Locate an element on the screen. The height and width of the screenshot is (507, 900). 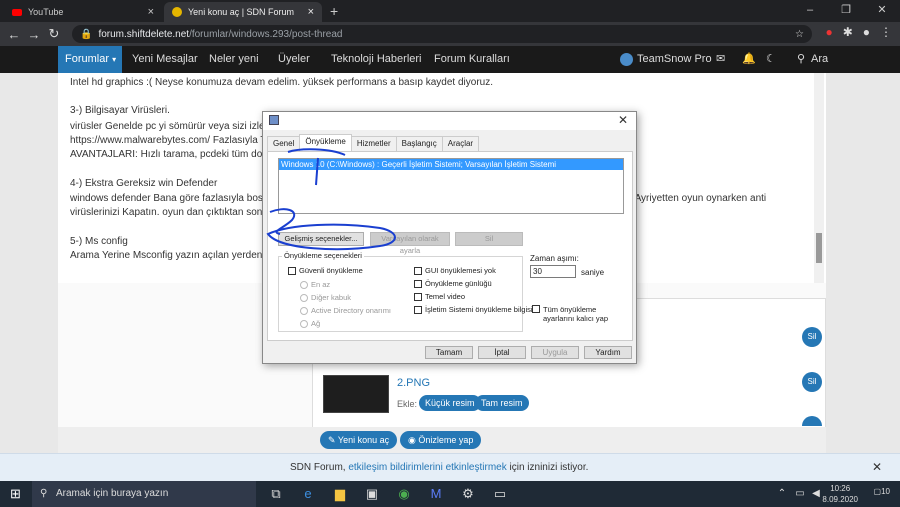
boot-log-checkbox: Önyükleme günlüğü is located at coordinates (453, 283).